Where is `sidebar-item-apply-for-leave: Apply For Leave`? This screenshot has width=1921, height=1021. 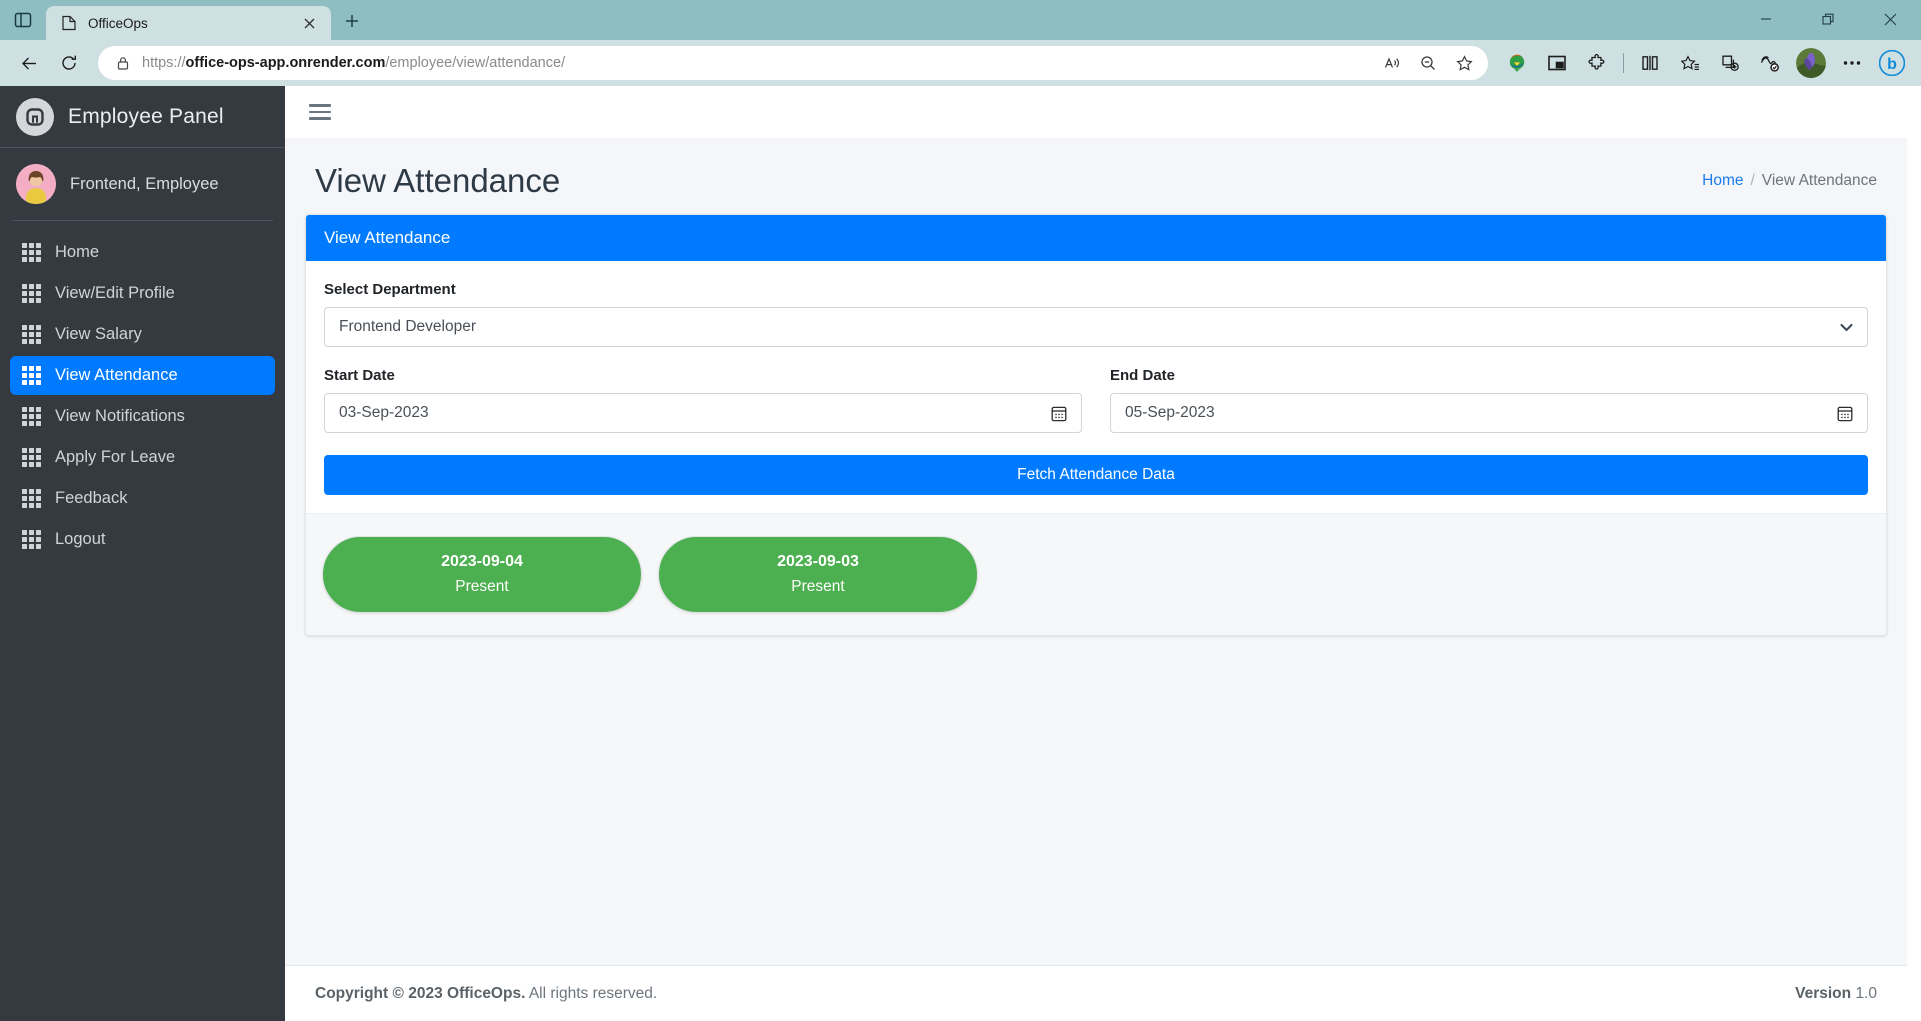 sidebar-item-apply-for-leave: Apply For Leave is located at coordinates (142, 457).